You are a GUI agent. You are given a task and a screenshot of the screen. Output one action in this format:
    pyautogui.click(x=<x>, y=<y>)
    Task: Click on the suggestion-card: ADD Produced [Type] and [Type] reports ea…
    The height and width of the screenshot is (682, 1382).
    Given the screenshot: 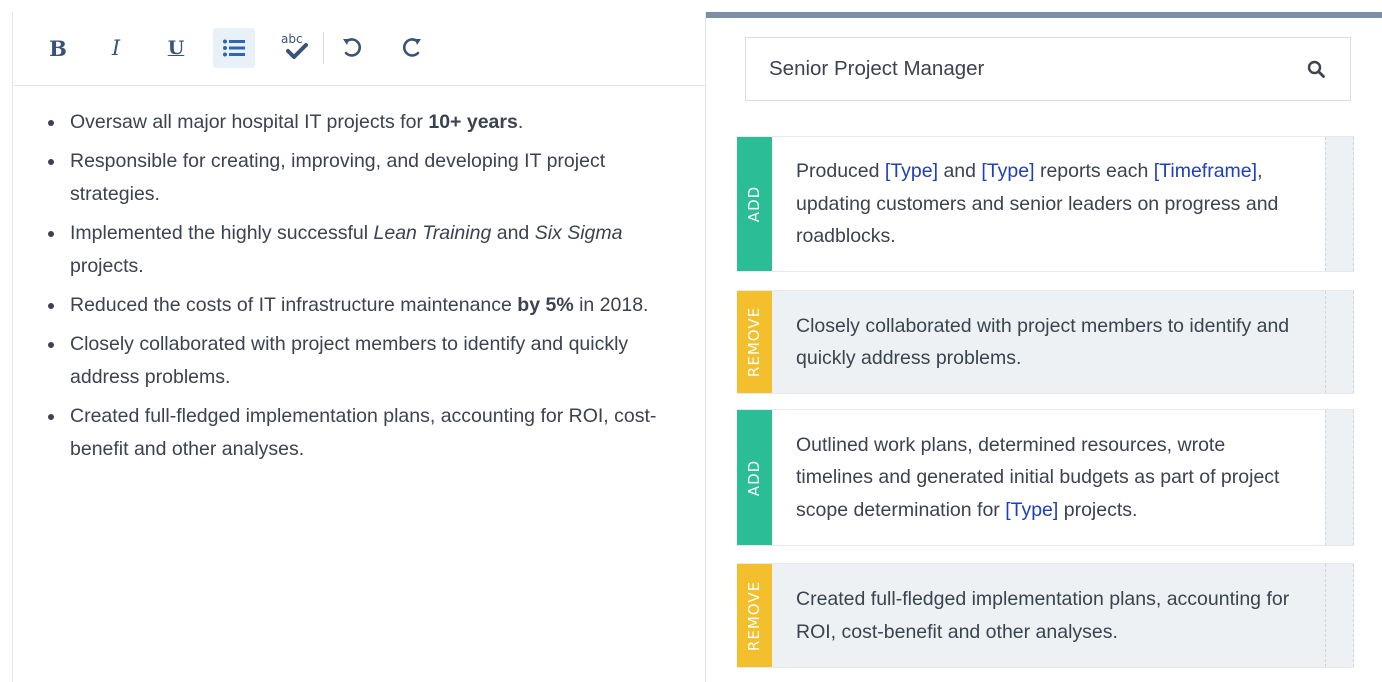 What is the action you would take?
    pyautogui.click(x=1045, y=204)
    